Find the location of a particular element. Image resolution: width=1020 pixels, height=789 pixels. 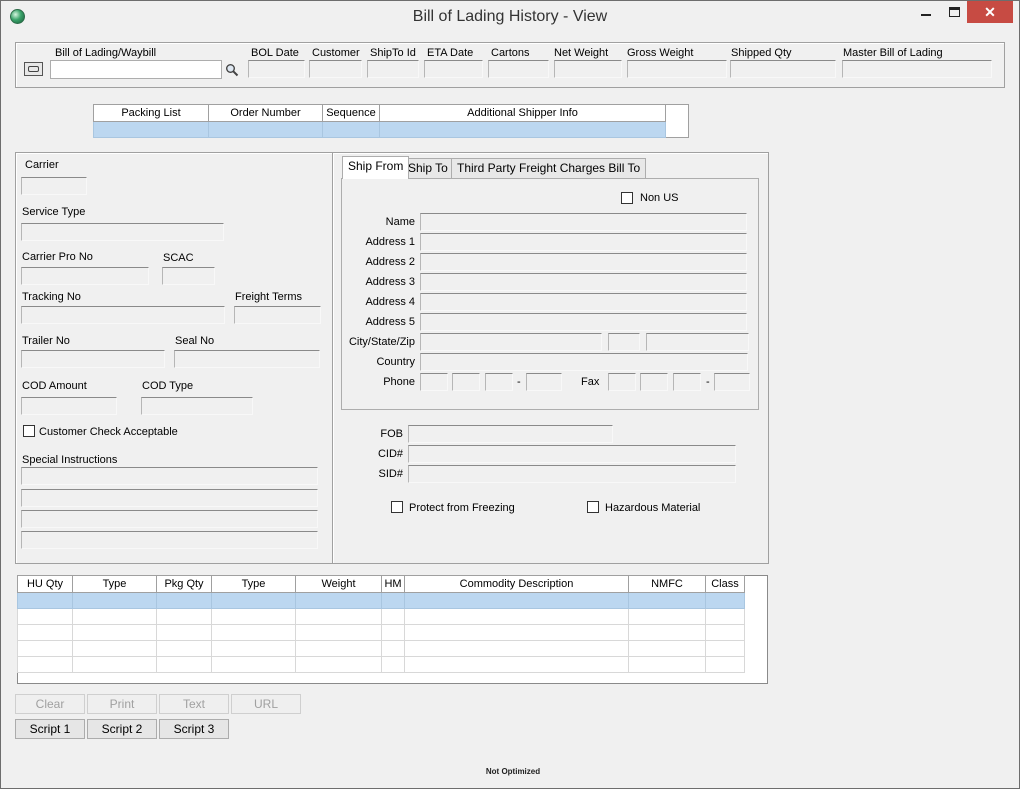

minimize-button is located at coordinates (926, 12).